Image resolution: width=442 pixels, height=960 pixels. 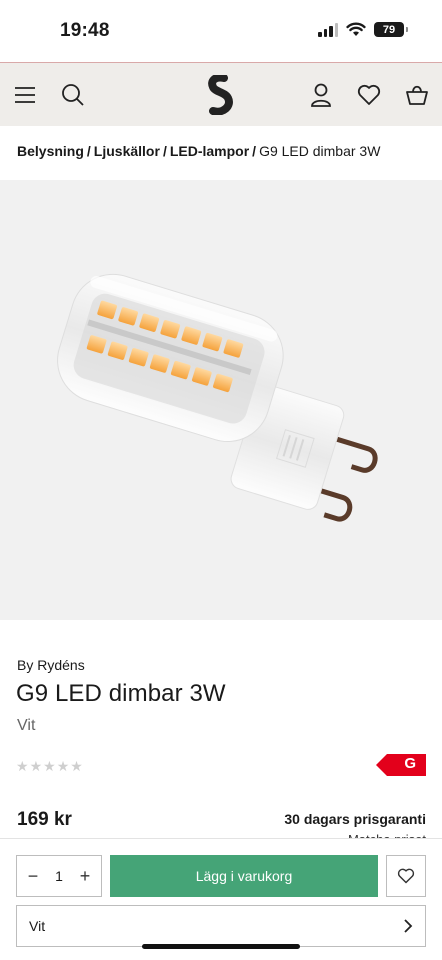 I want to click on basket-button, so click(x=417, y=95).